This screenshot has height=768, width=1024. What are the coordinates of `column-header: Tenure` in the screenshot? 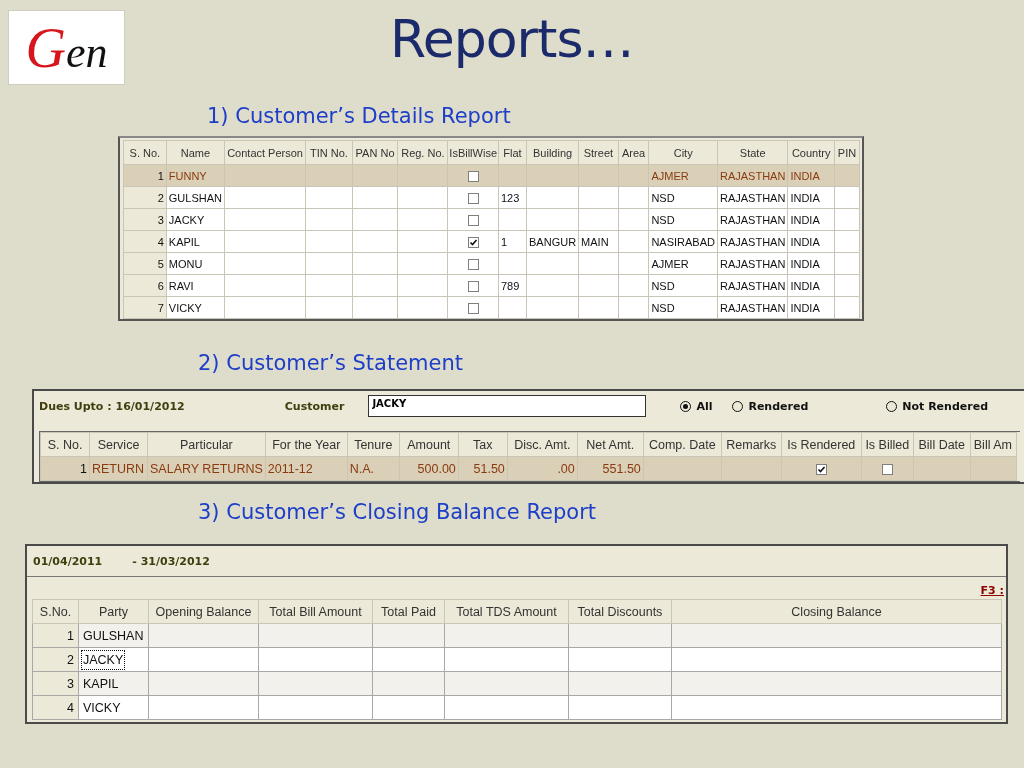 It's located at (373, 444).